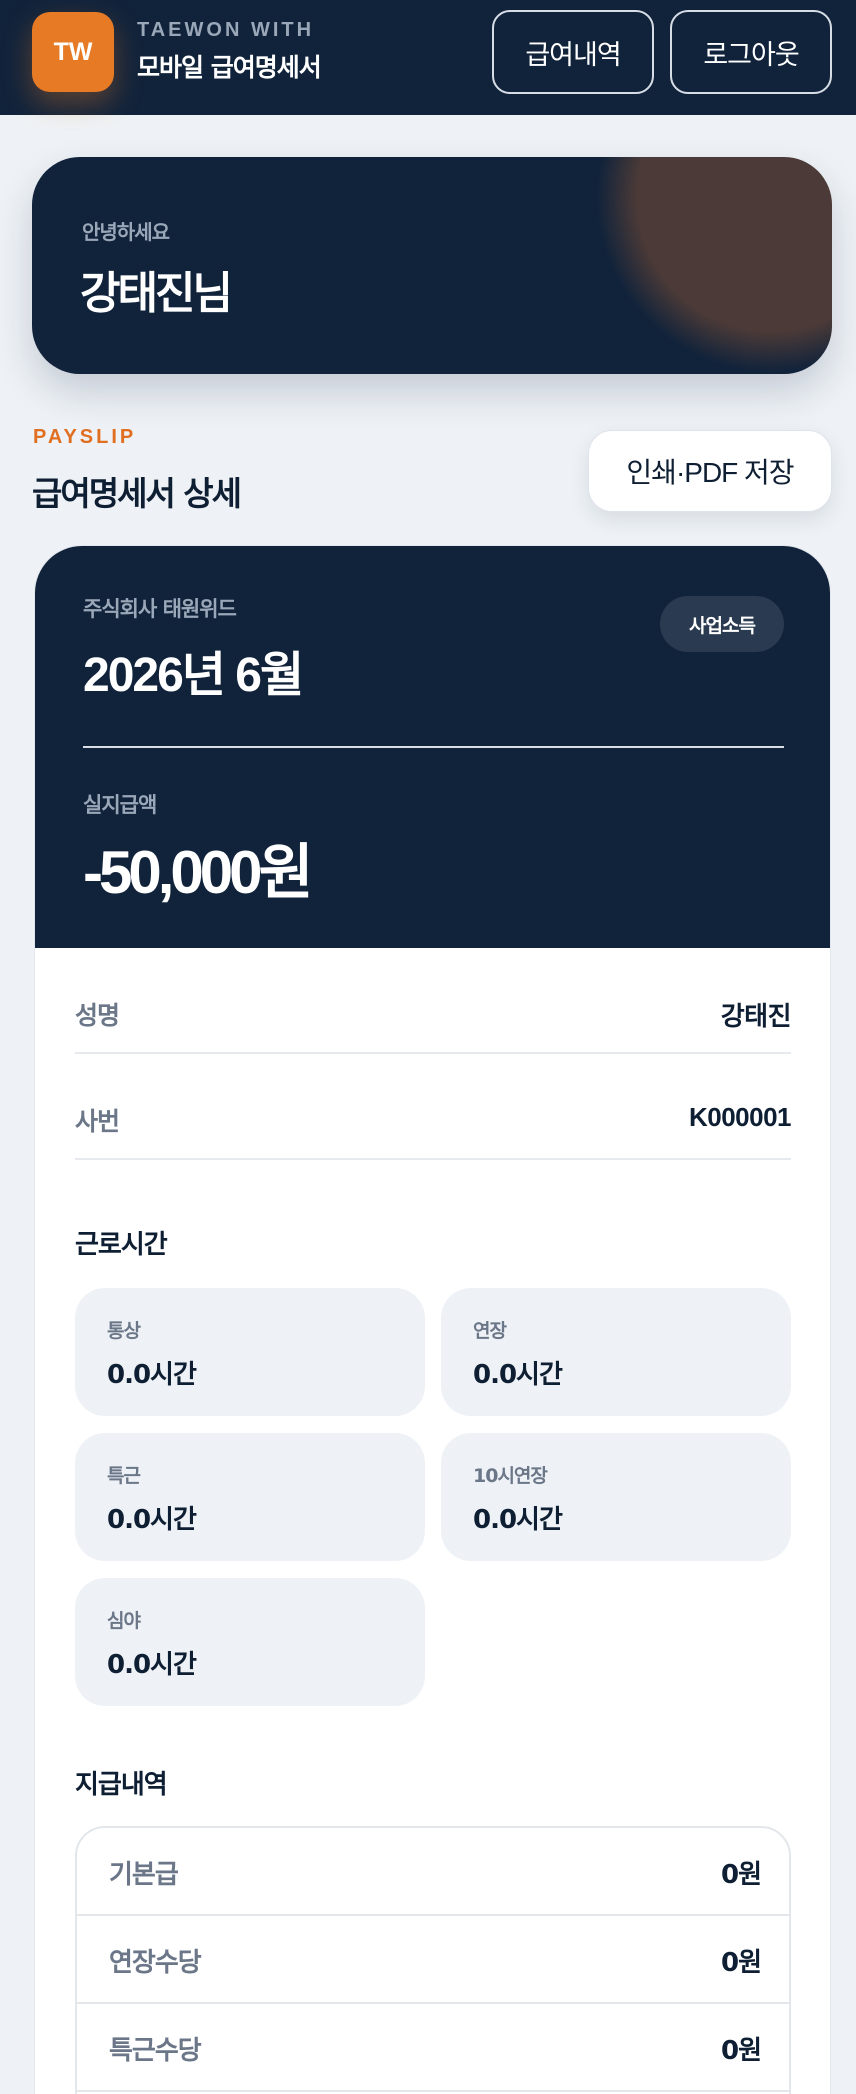  I want to click on info-value: 강태진, so click(756, 1016).